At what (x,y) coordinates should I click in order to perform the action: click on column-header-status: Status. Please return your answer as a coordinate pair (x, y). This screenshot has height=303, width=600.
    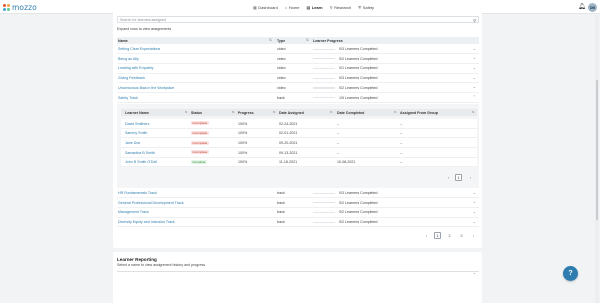
    Looking at the image, I should click on (196, 113).